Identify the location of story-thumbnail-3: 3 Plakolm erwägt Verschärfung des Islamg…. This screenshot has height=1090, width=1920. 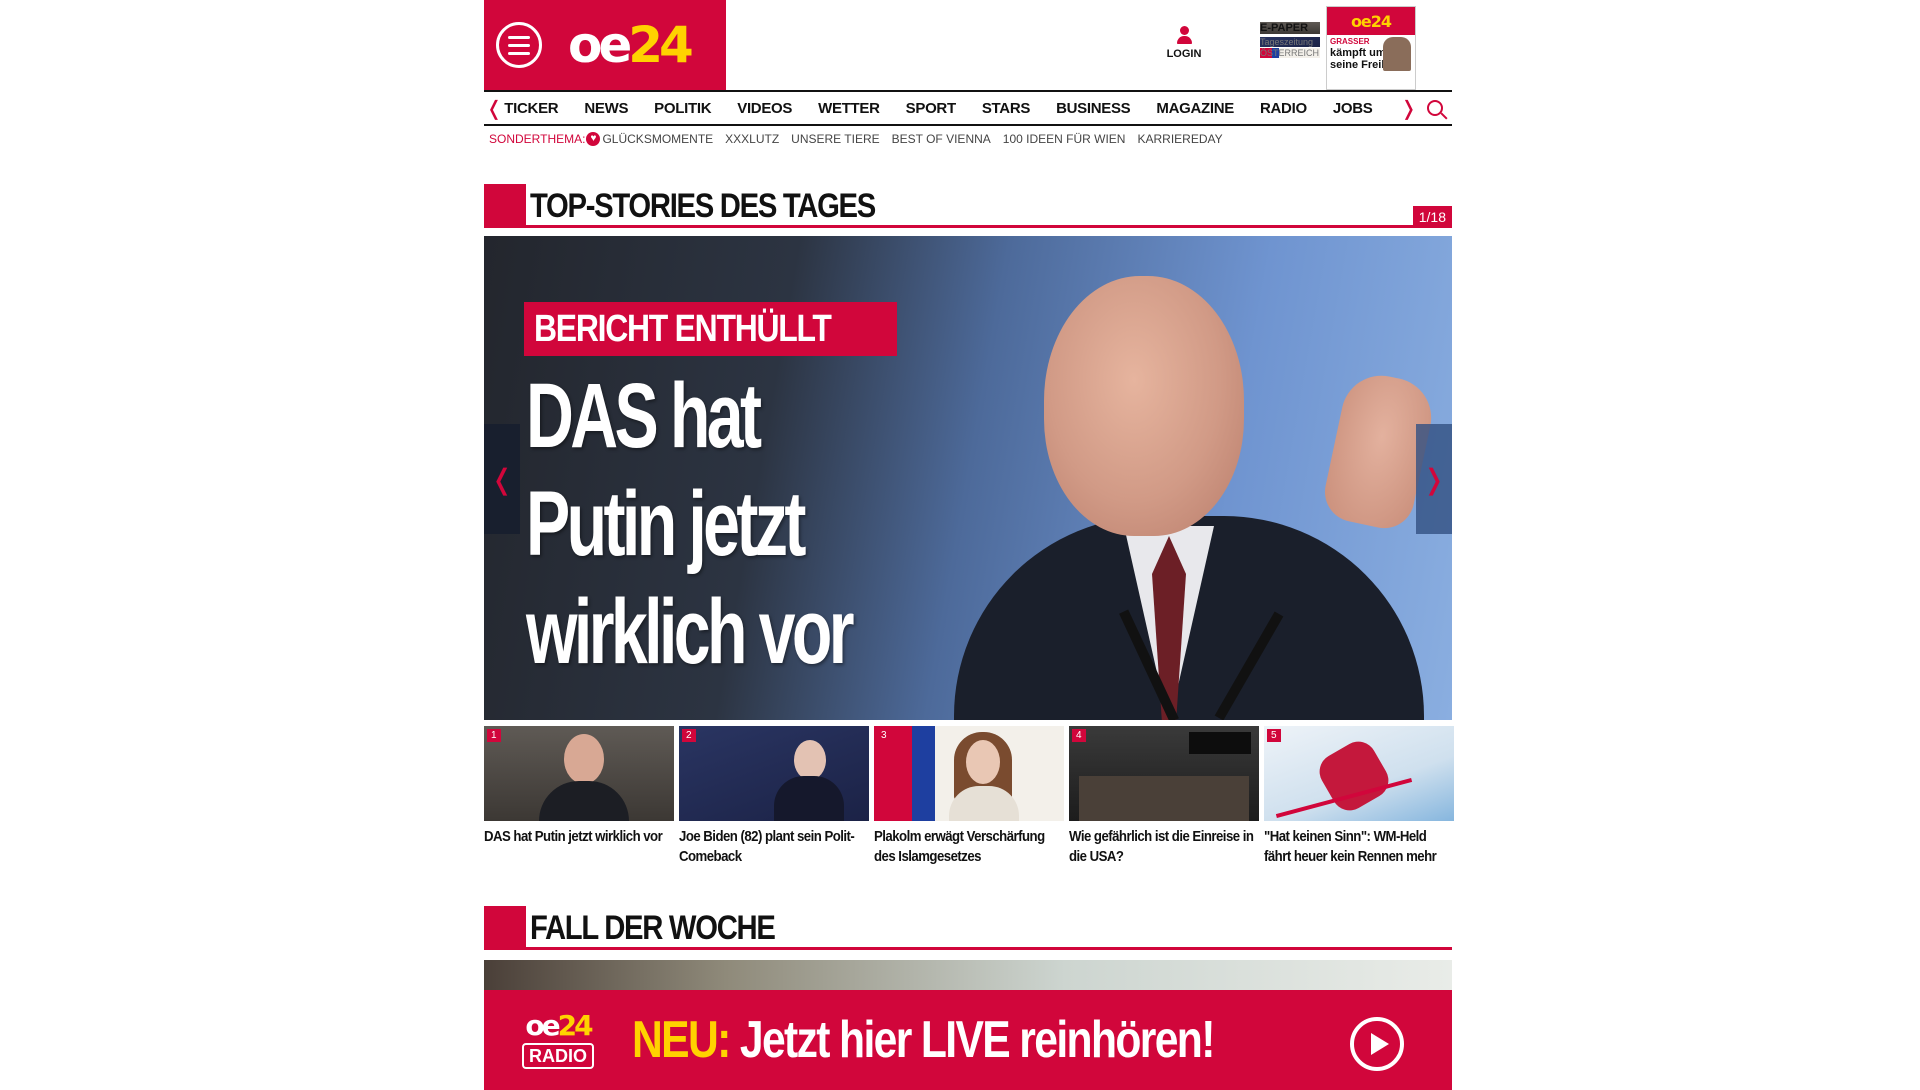
(969, 796).